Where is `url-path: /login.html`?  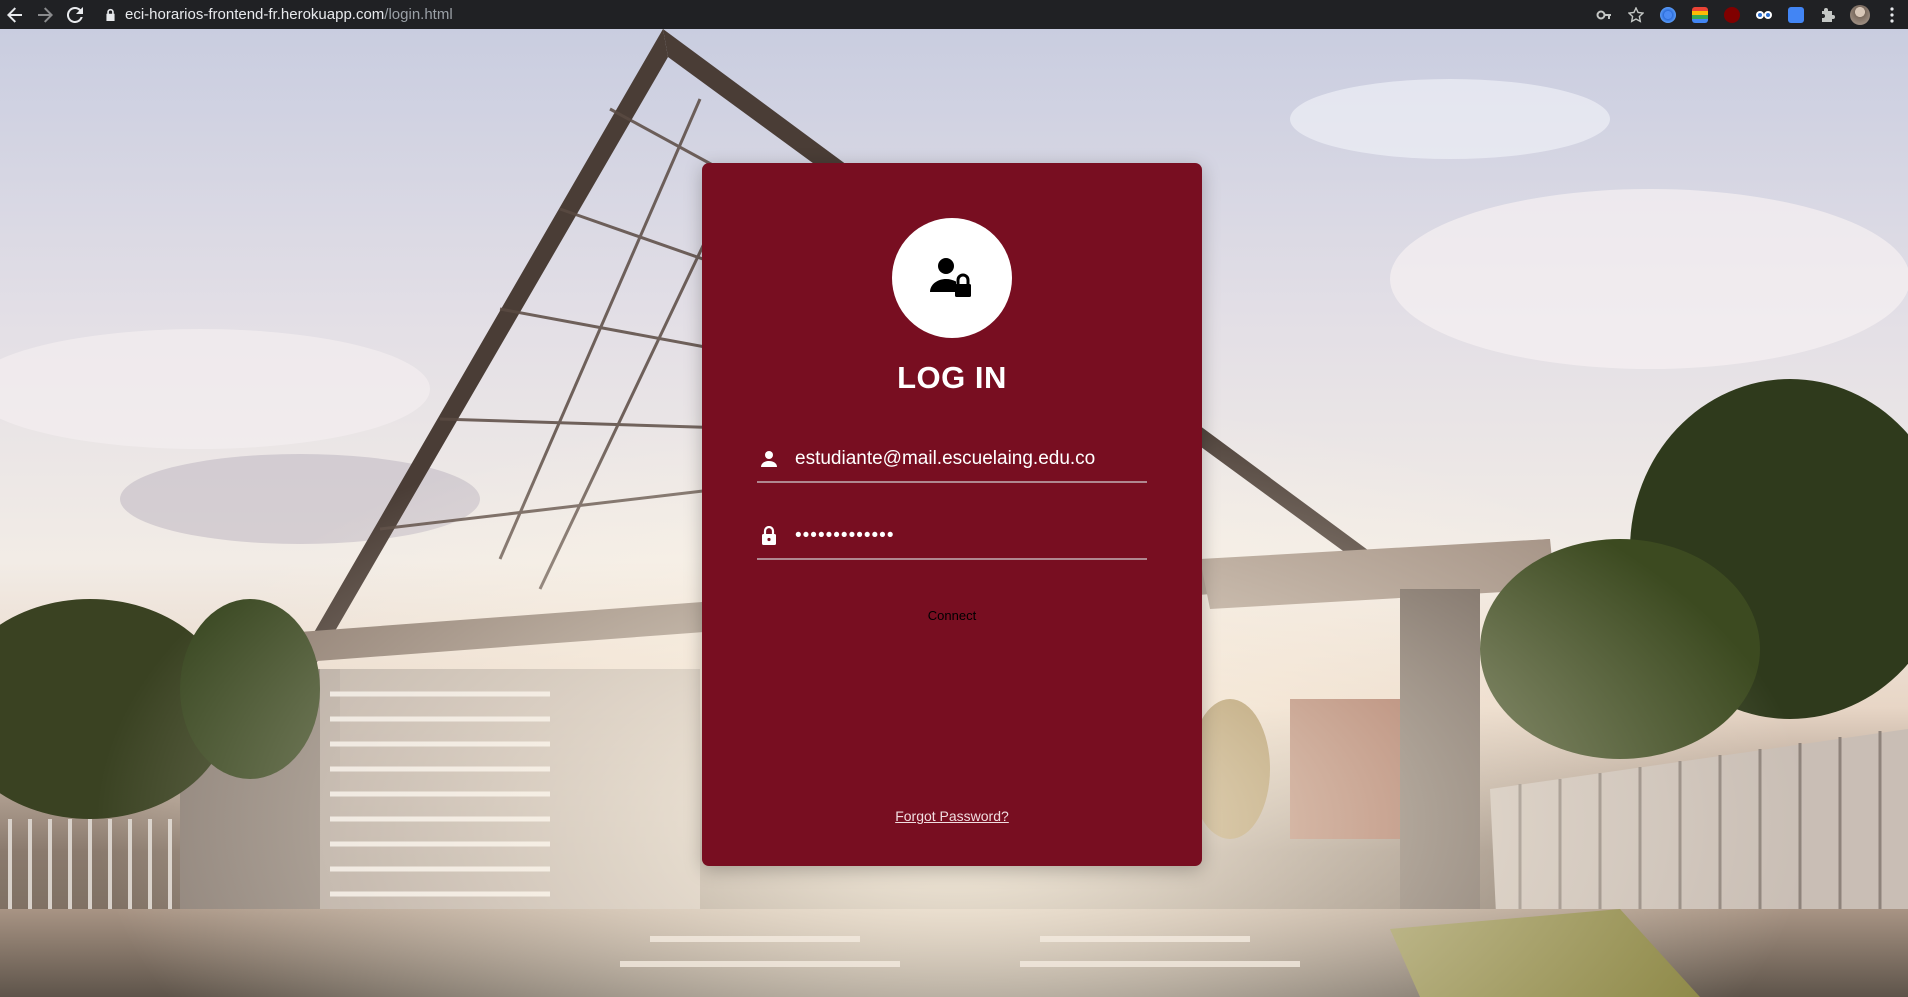 url-path: /login.html is located at coordinates (418, 14).